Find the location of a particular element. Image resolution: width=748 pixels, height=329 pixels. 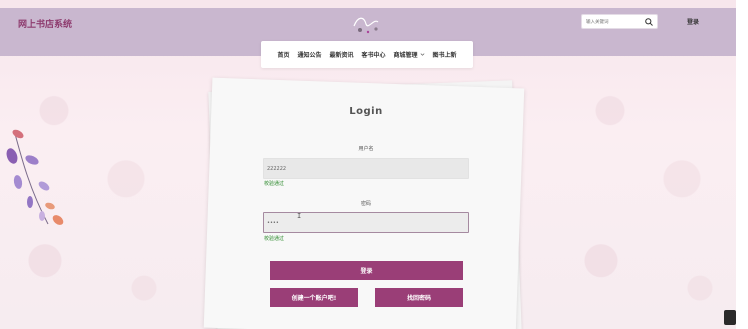

main-nav: 首页 通知公告 最新资讯 客书中心 商城管理 图书上新 is located at coordinates (367, 54).